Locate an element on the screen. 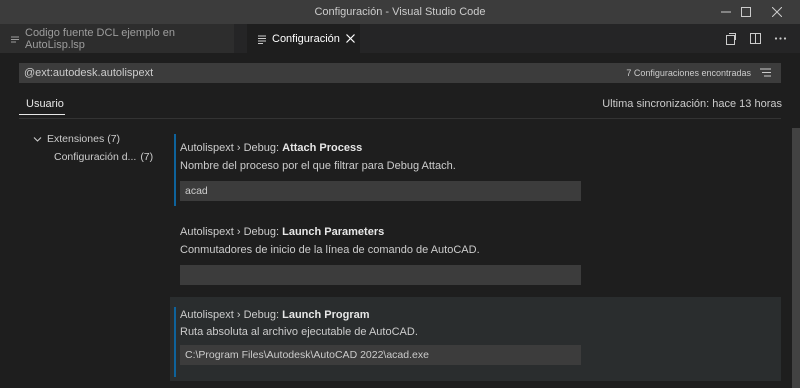 The width and height of the screenshot is (800, 388). search-query: @ext:autodesk.autolispext is located at coordinates (89, 73).